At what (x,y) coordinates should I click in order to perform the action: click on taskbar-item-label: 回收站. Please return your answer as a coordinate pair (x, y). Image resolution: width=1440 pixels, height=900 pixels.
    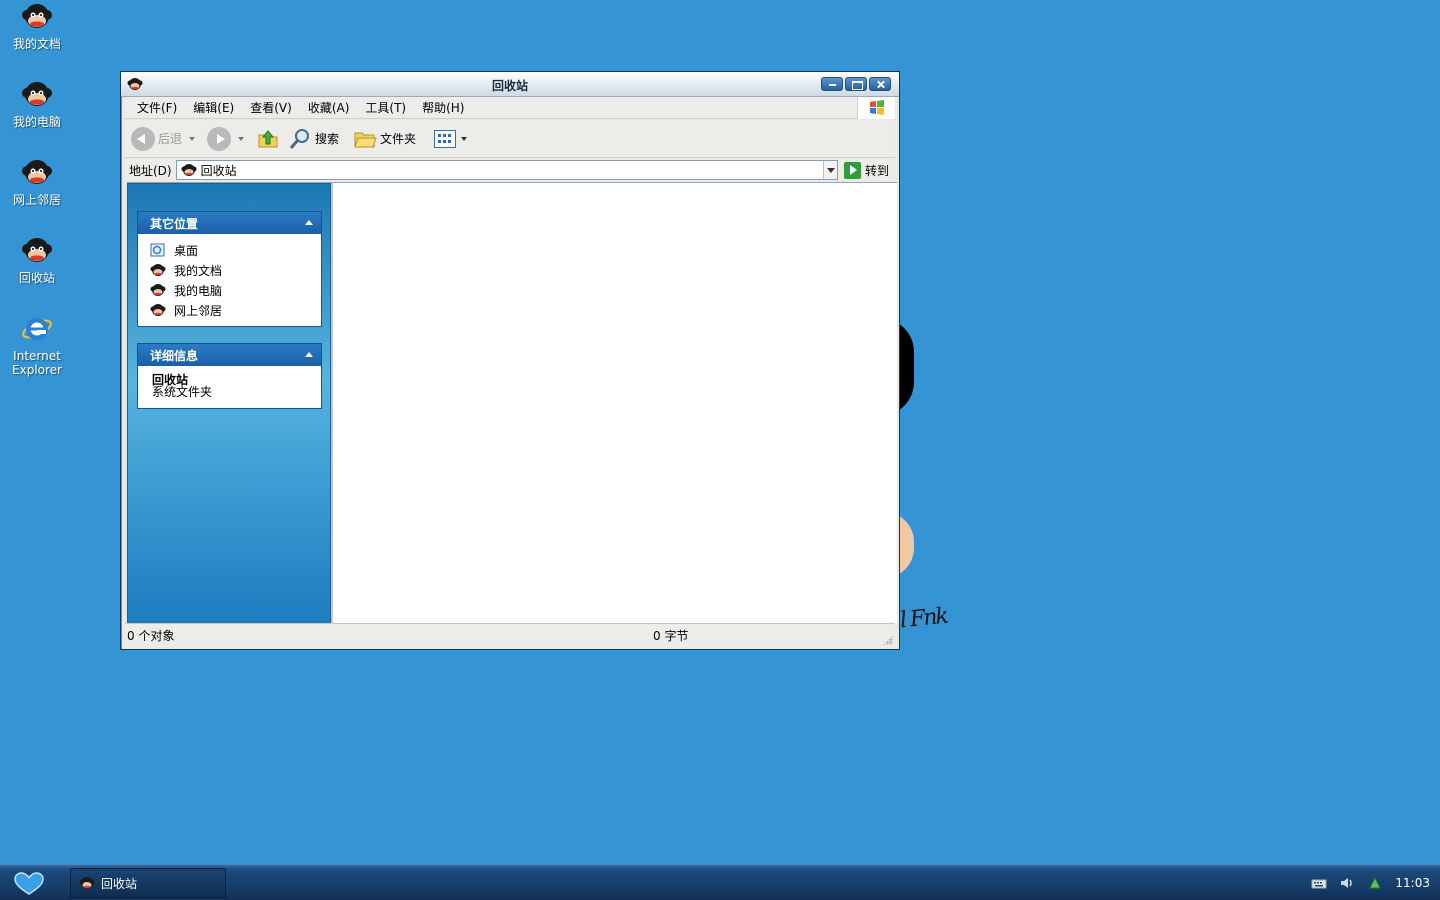
    Looking at the image, I should click on (119, 883).